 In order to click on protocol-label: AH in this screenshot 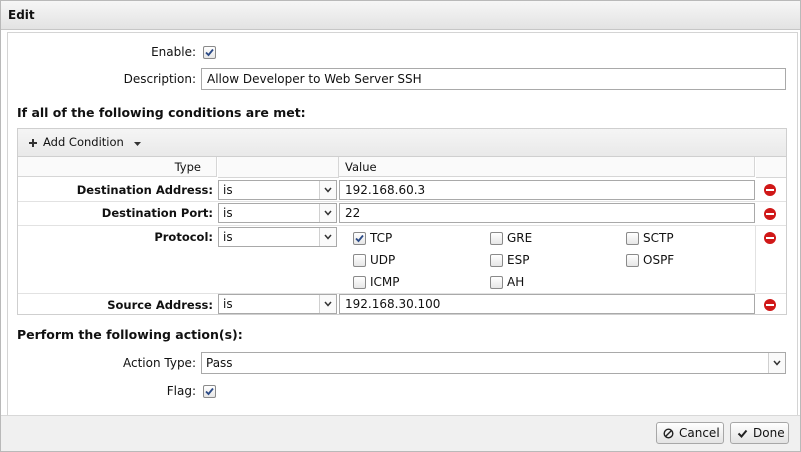, I will do `click(516, 282)`.